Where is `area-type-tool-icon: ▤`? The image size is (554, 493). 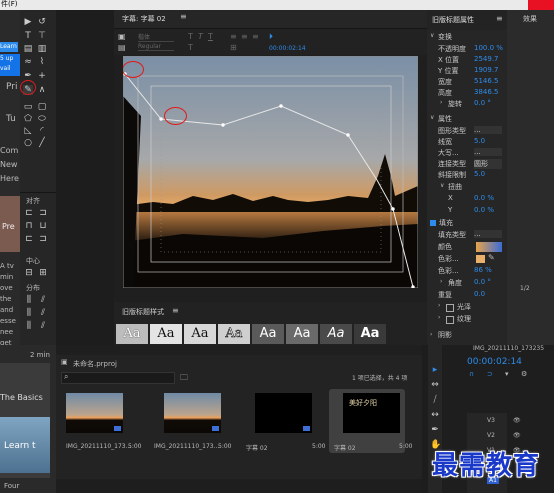
area-type-tool-icon: ▤ is located at coordinates (28, 49).